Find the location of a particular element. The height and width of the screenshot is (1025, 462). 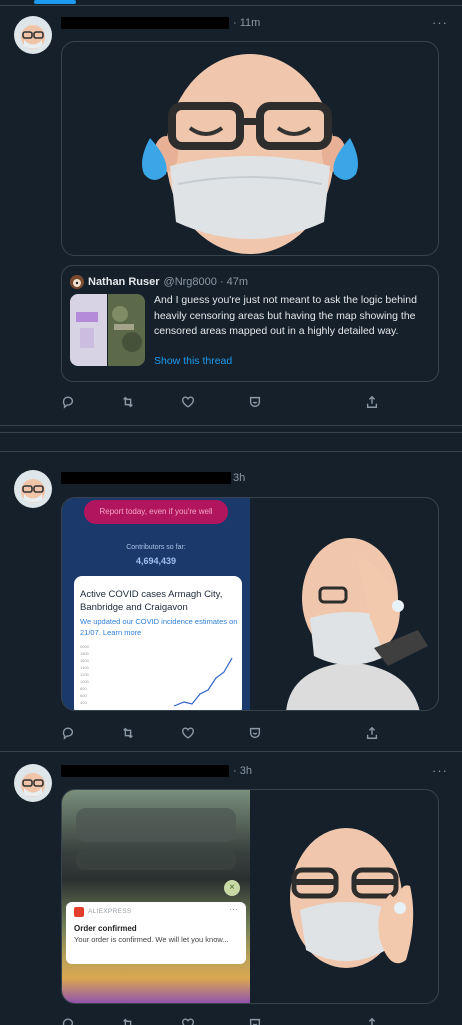

quote-avatar is located at coordinates (77, 282).